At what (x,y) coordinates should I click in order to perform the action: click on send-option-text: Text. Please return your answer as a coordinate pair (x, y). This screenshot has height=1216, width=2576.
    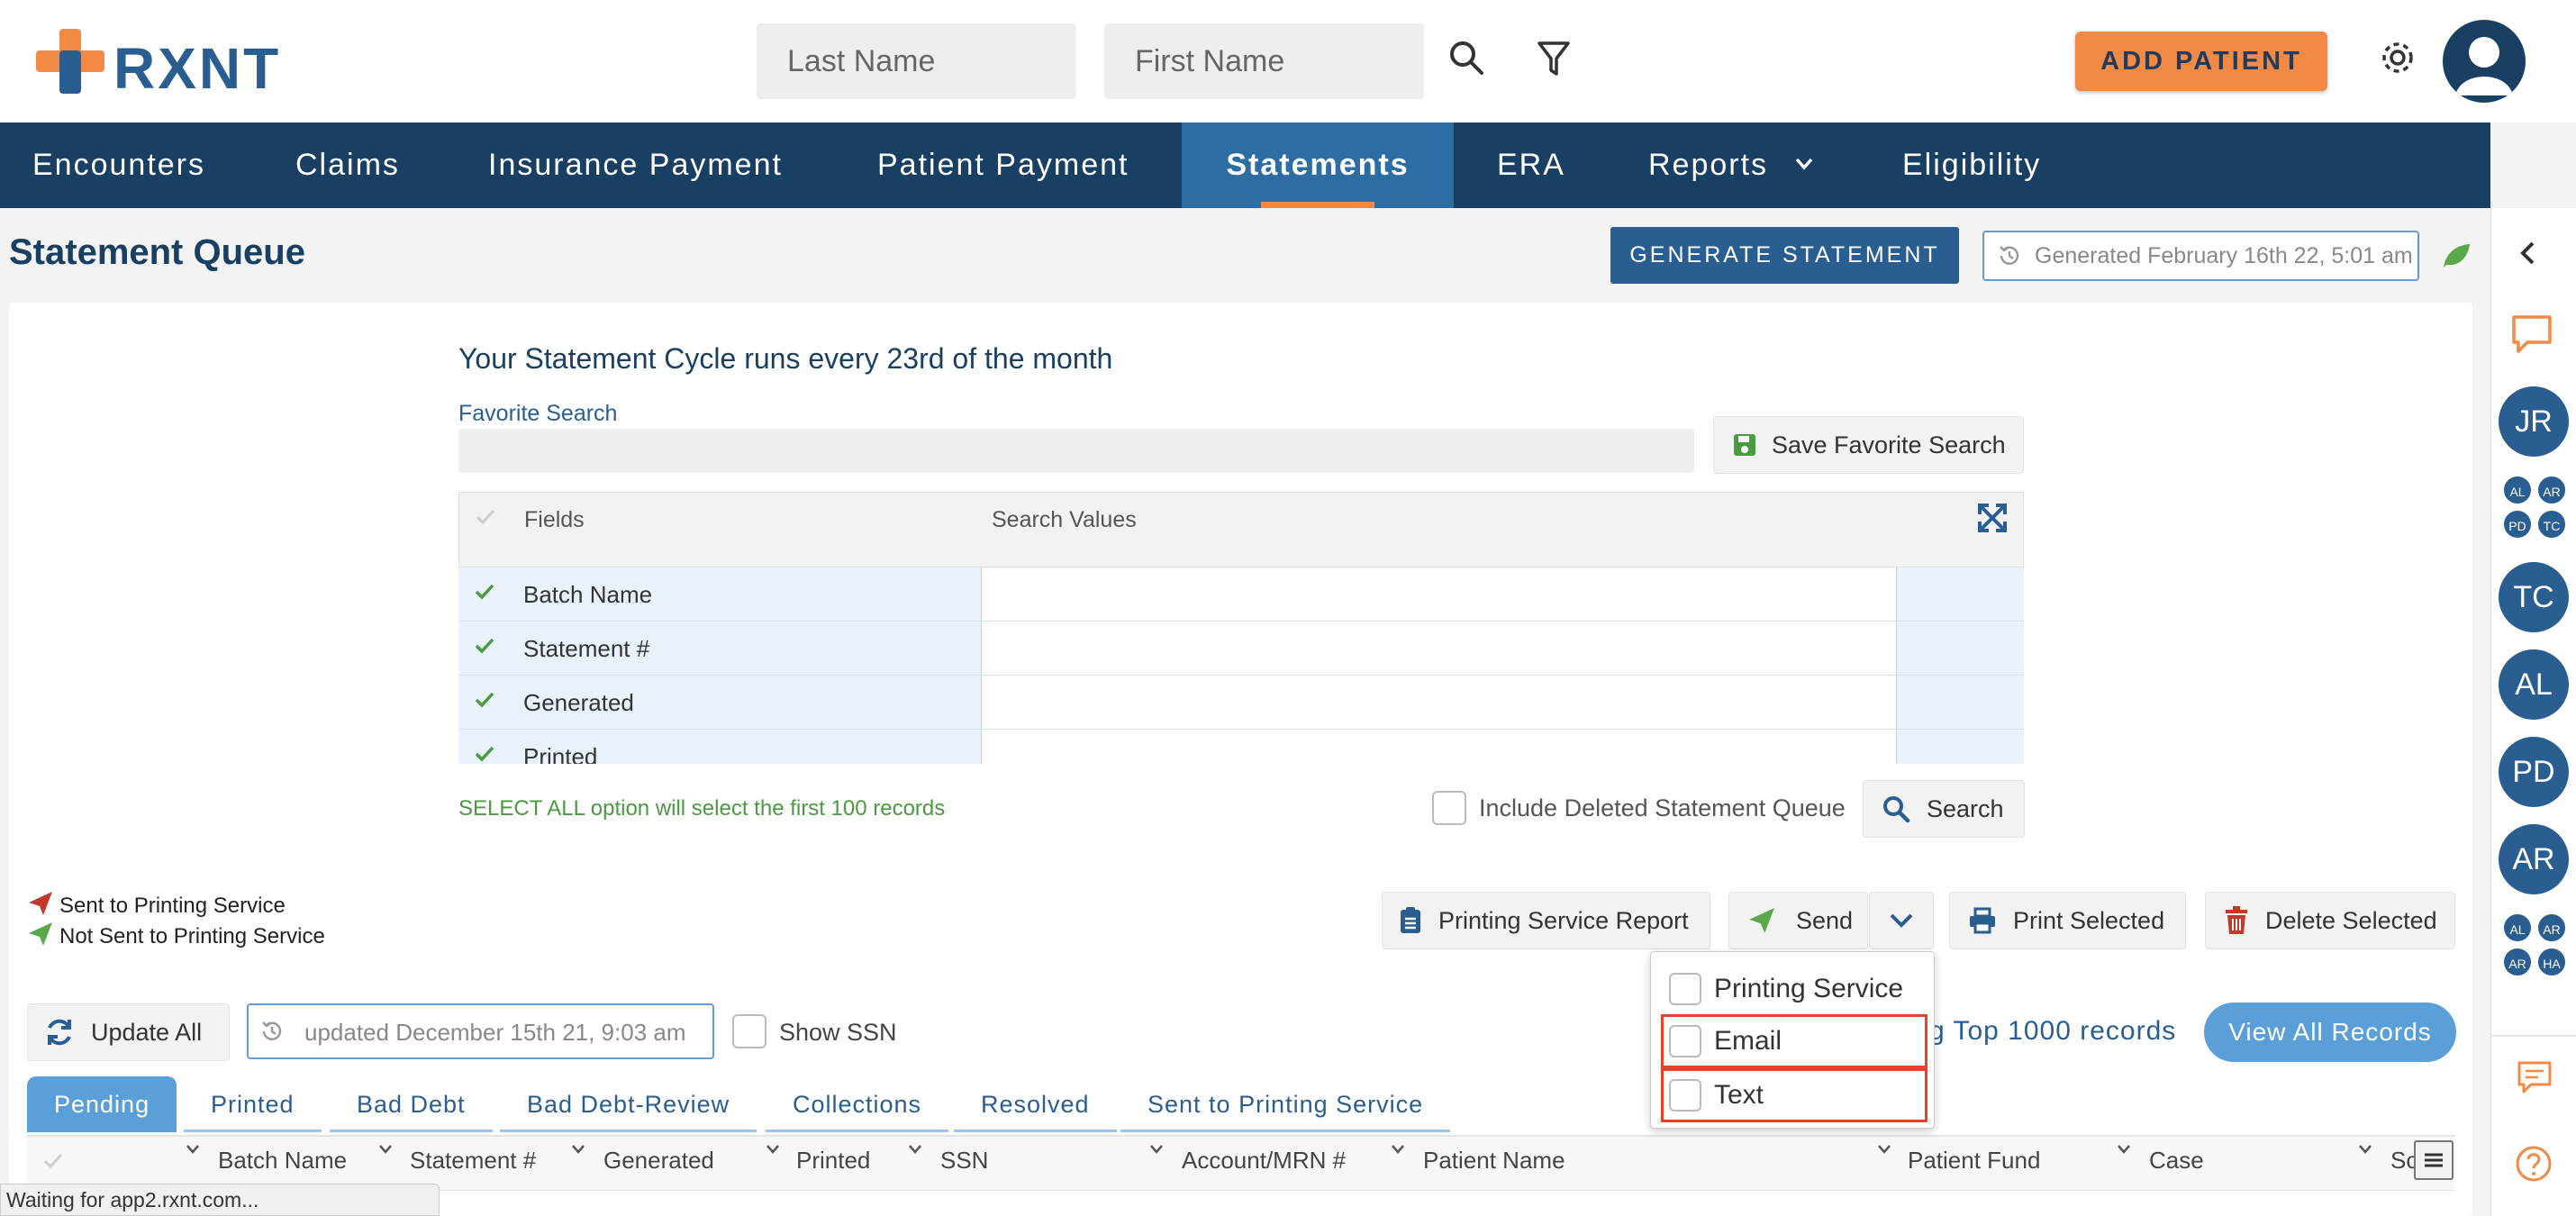
    Looking at the image, I should click on (1794, 1095).